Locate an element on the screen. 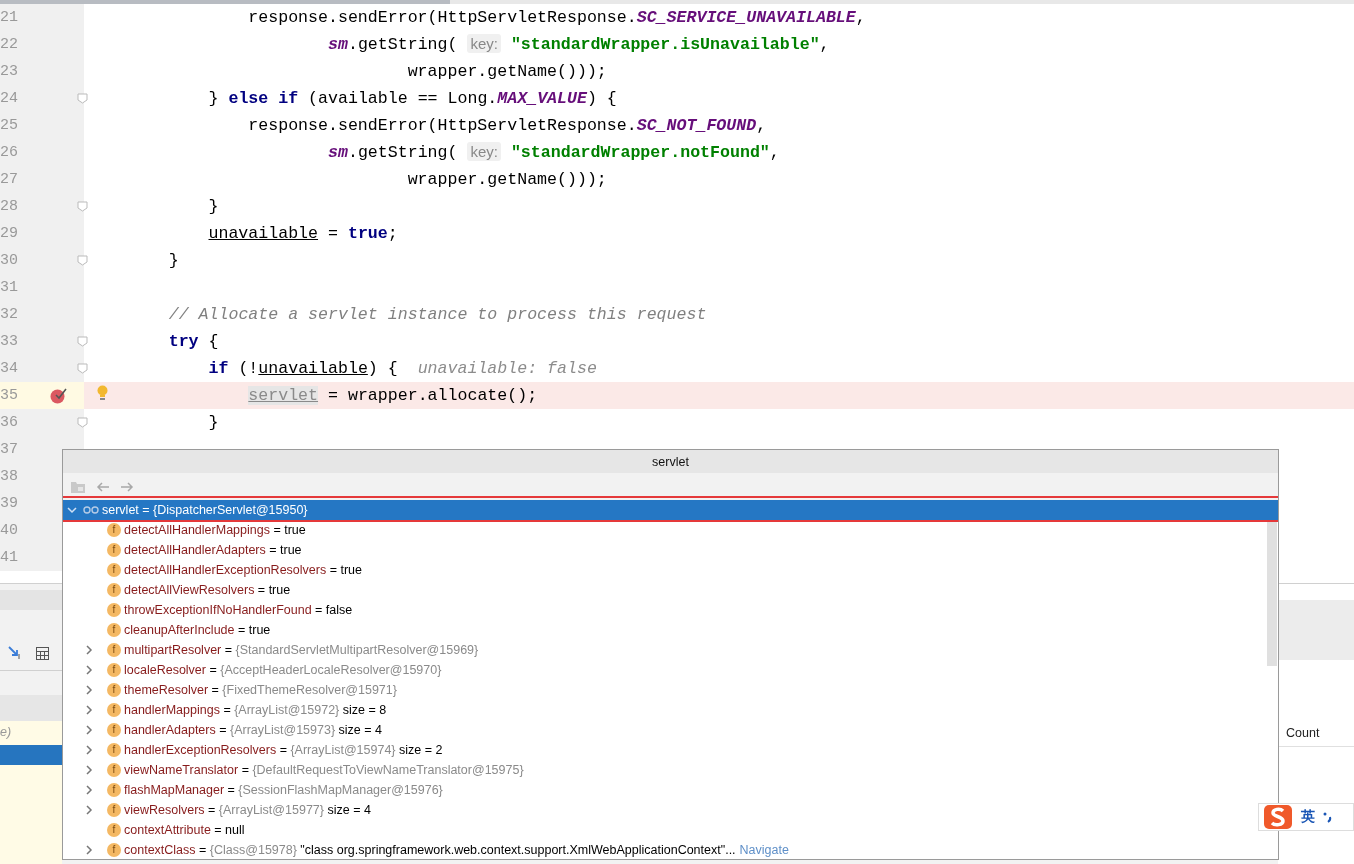 This screenshot has height=864, width=1354. field-value: localeResolver = {AcceptHeaderLocaleResolver@15970} is located at coordinates (283, 670).